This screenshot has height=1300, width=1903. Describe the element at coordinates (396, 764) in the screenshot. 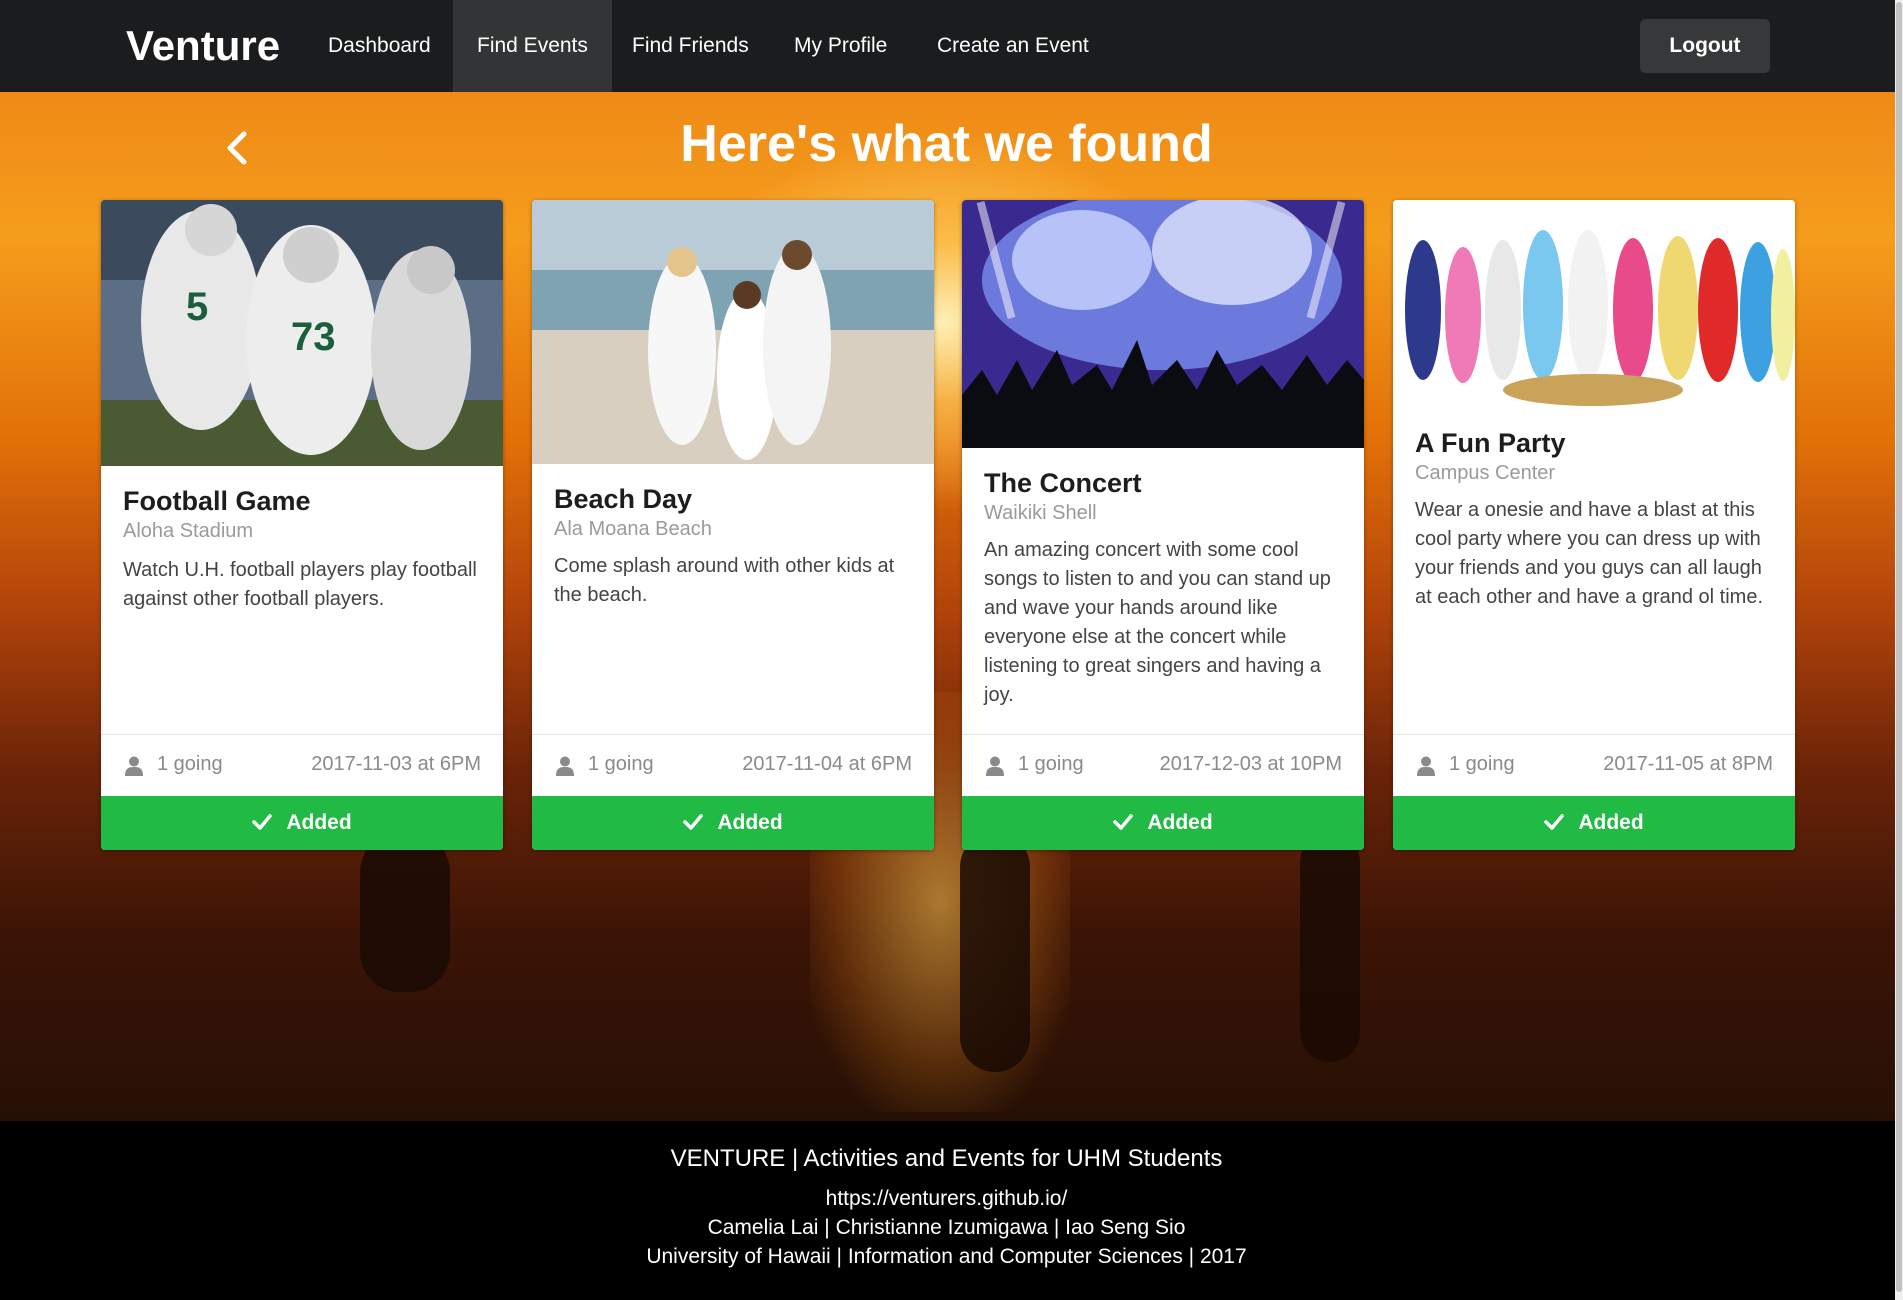

I see `event-date: 2017-11-03 at 6PM` at that location.